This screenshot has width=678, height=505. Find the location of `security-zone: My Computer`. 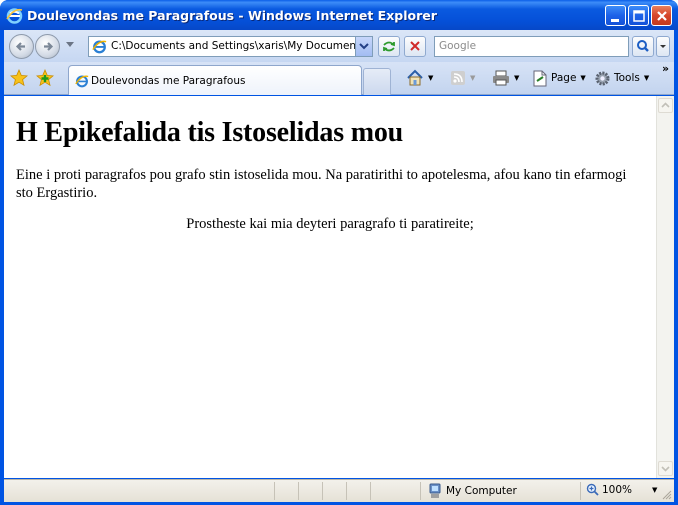

security-zone: My Computer is located at coordinates (472, 491).